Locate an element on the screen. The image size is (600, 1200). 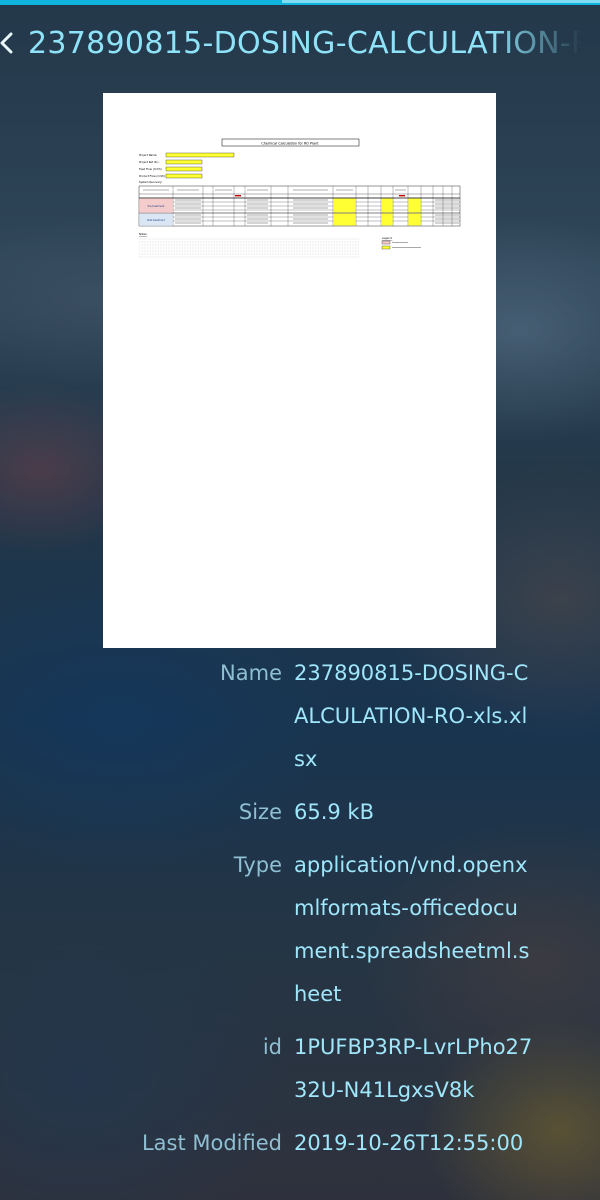
detail-label: Size is located at coordinates (260, 812).